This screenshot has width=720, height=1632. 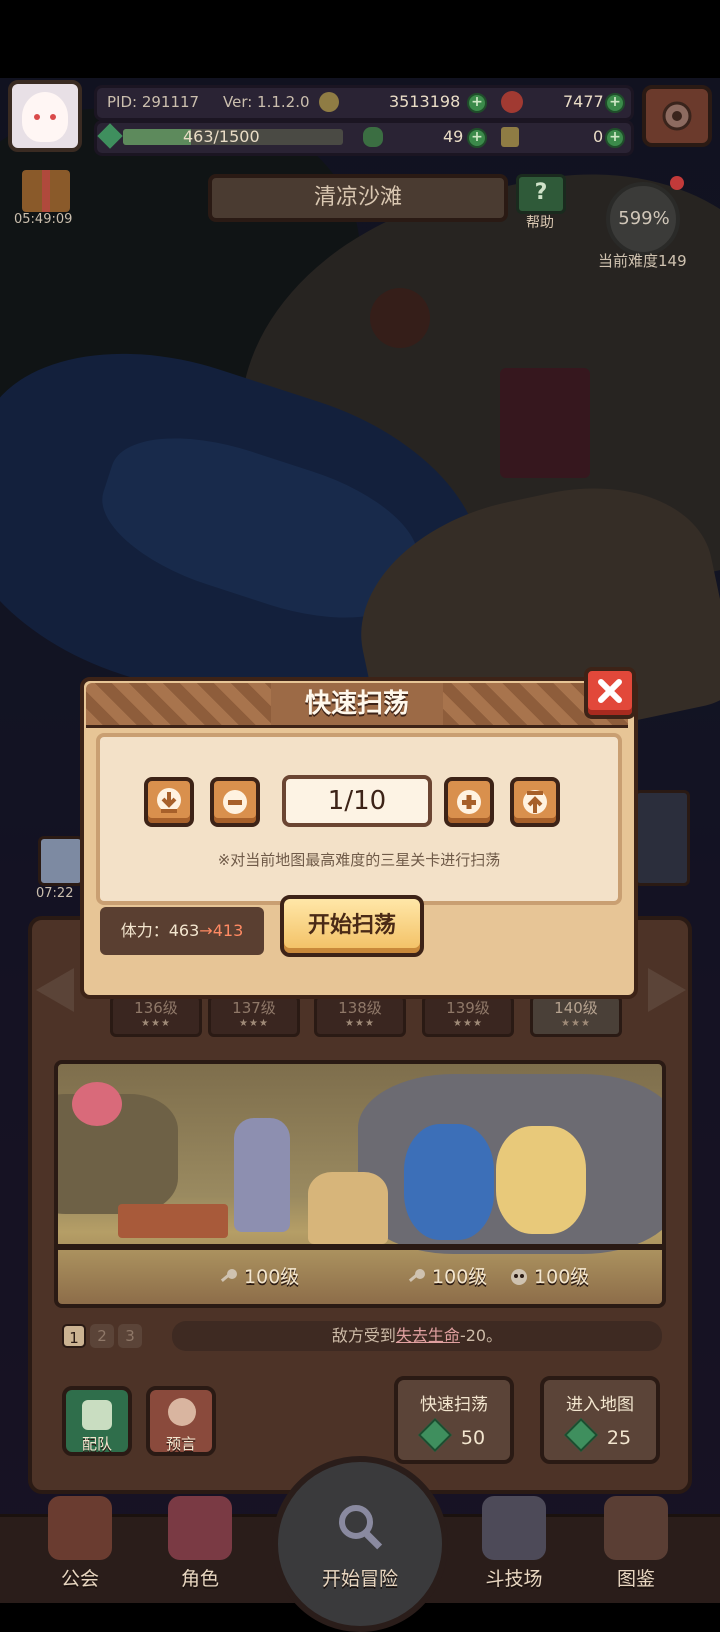 I want to click on nav-role: 角色, so click(x=200, y=1548).